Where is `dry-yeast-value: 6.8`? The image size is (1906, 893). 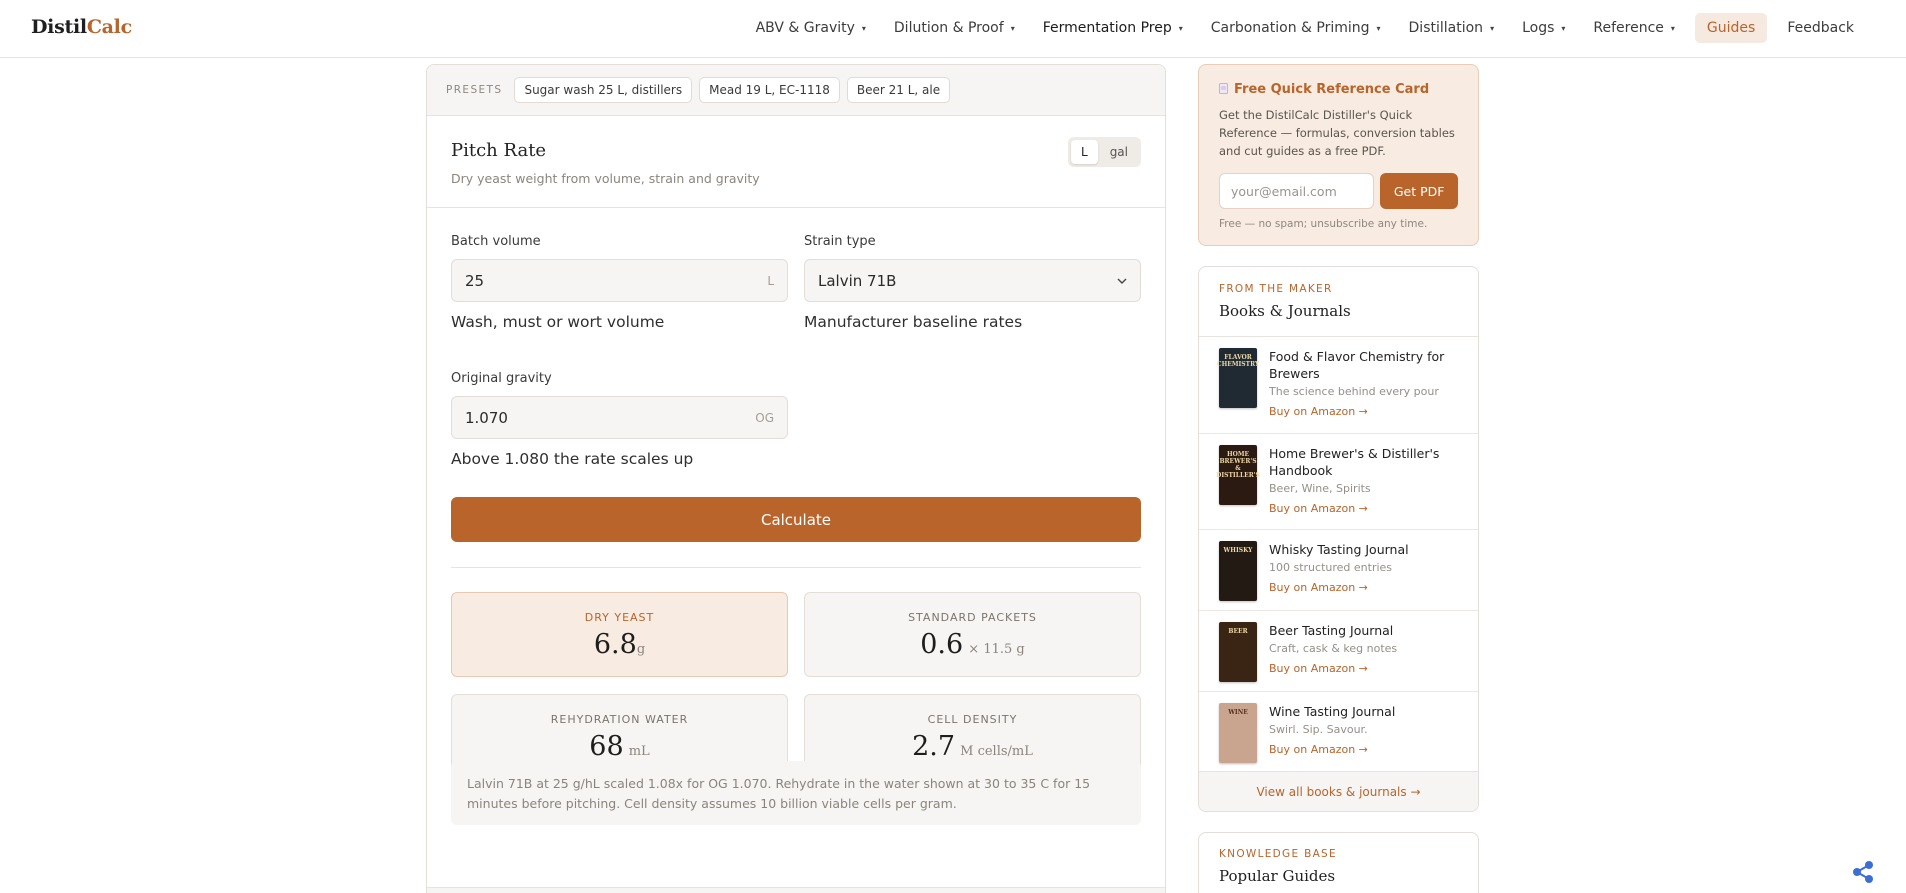
dry-yeast-value: 6.8 is located at coordinates (615, 644).